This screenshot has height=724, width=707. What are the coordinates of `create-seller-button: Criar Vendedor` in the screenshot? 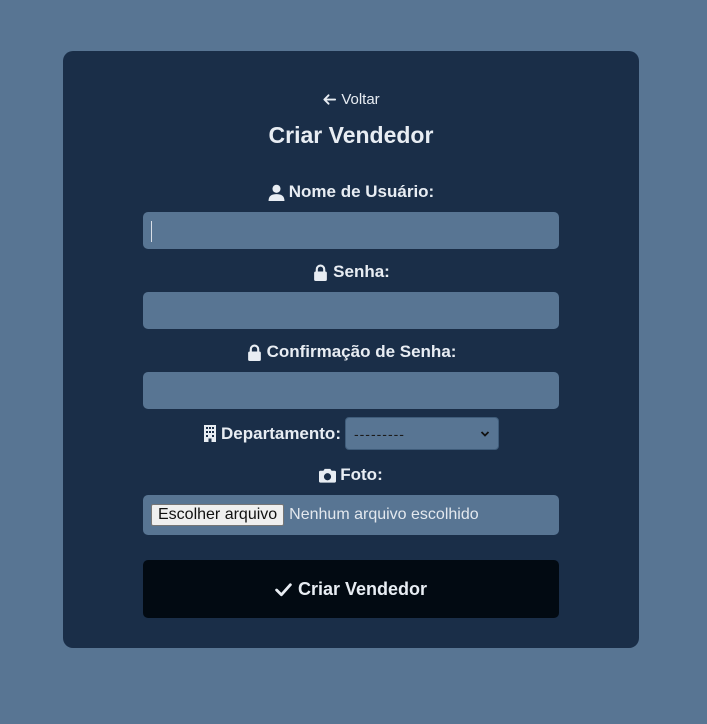 It's located at (351, 589).